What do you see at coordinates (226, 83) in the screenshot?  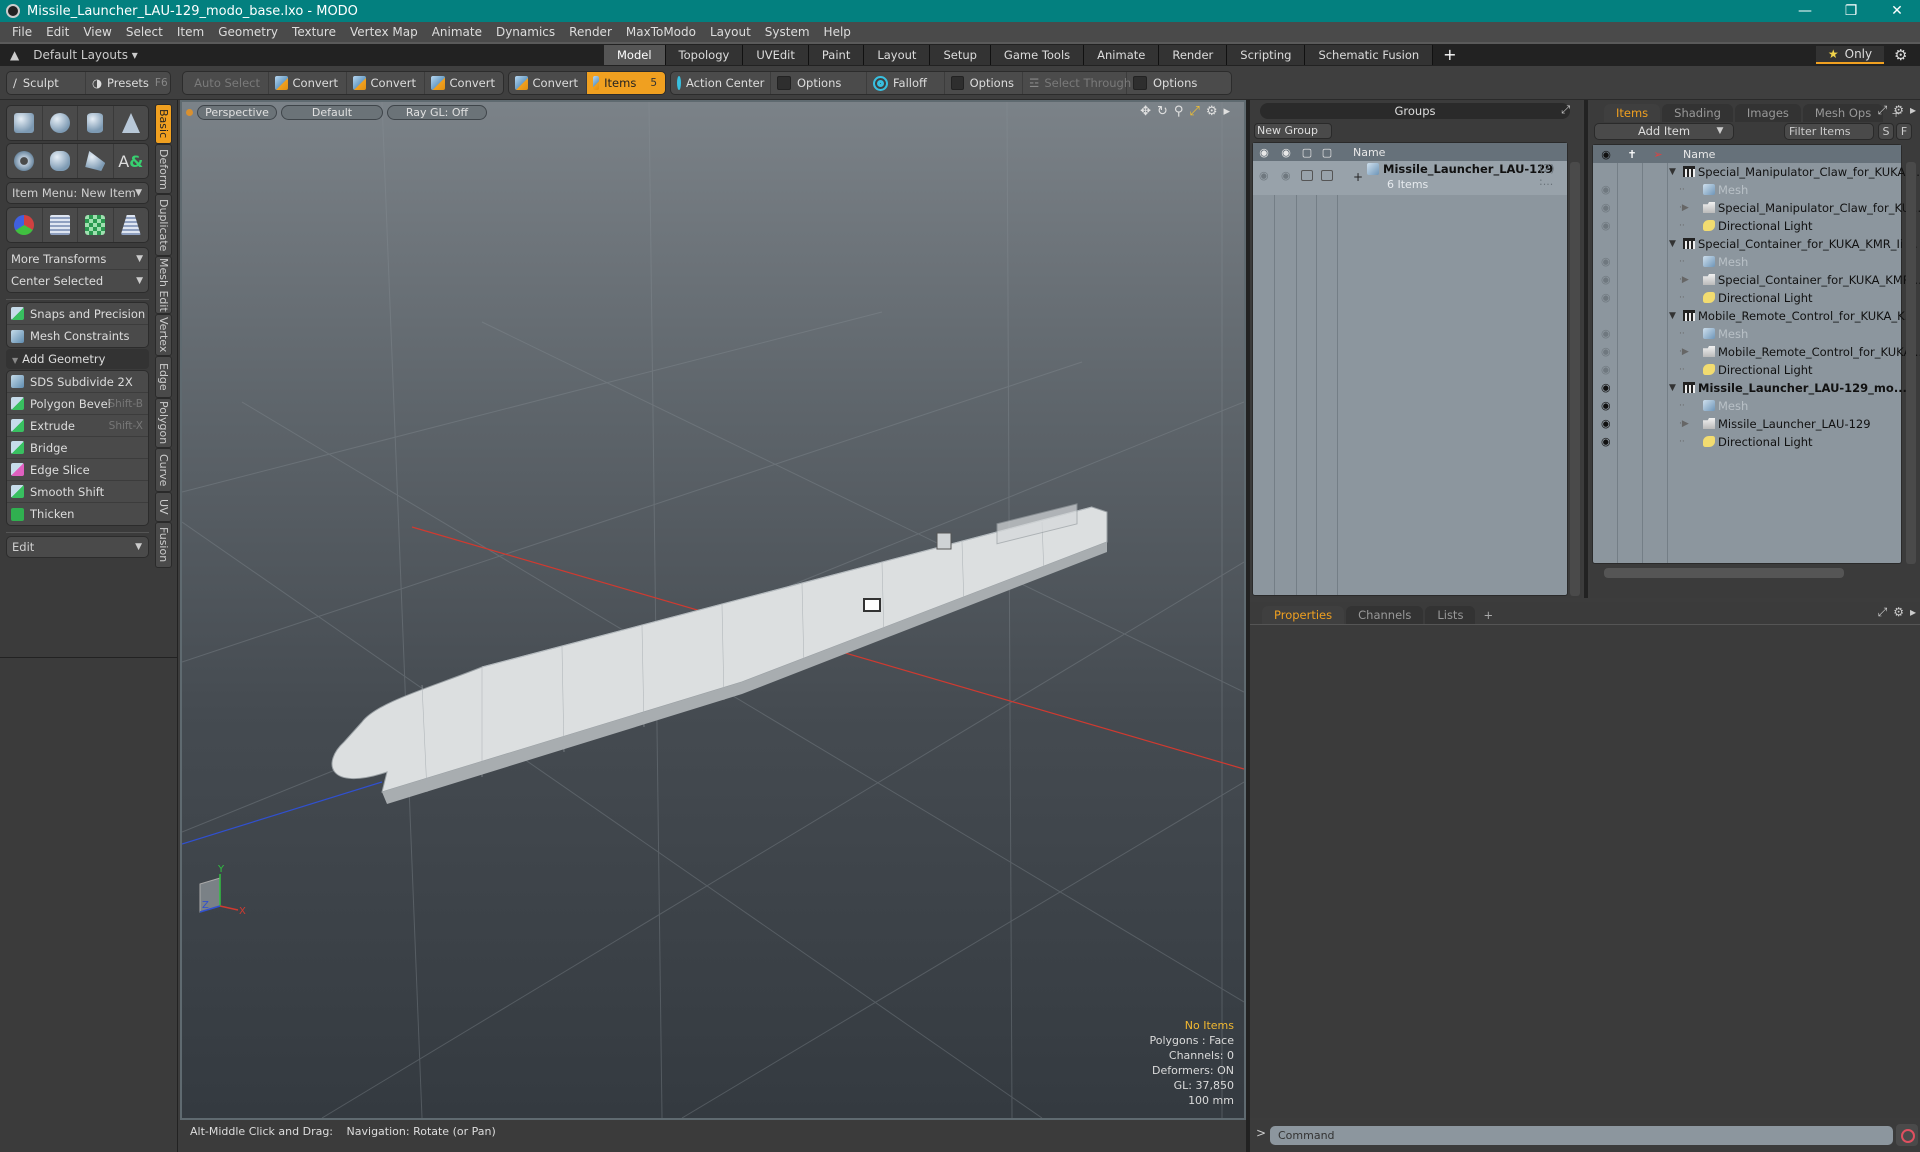 I see `auto-select-button: Auto Select` at bounding box center [226, 83].